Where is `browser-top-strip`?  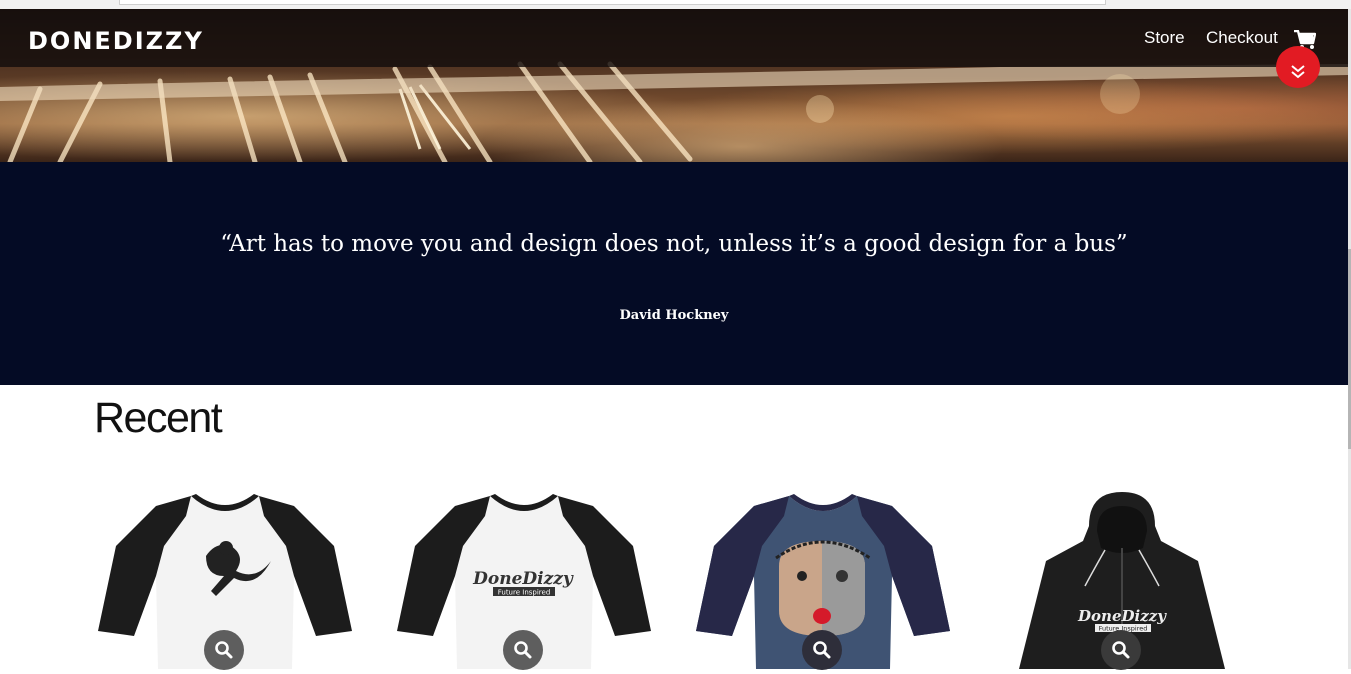
browser-top-strip is located at coordinates (675, 4).